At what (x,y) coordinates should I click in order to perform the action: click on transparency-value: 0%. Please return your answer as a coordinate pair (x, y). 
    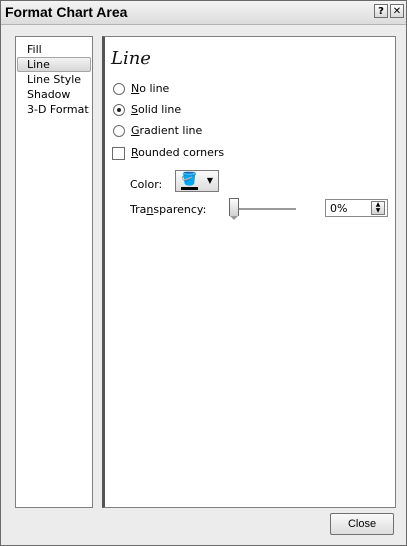
    Looking at the image, I should click on (338, 208).